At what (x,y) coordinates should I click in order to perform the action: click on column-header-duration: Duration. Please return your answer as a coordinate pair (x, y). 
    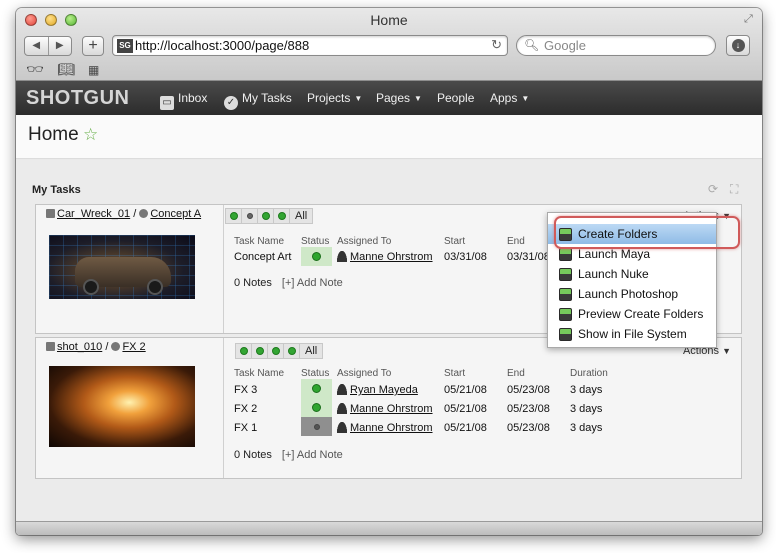
    Looking at the image, I should click on (589, 373).